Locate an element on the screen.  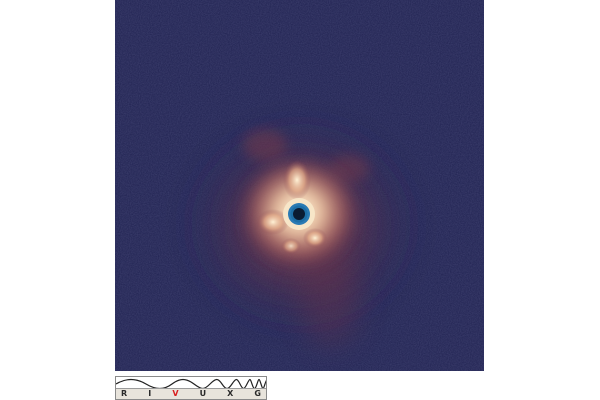
band-u: U is located at coordinates (203, 393).